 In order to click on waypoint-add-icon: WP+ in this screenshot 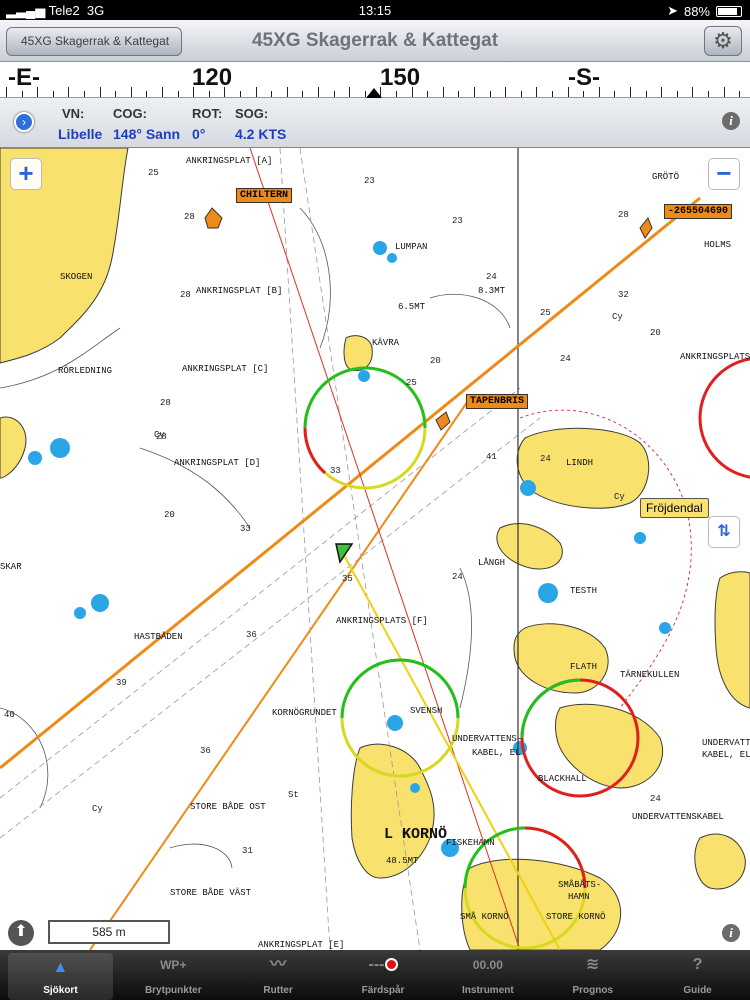, I will do `click(173, 965)`.